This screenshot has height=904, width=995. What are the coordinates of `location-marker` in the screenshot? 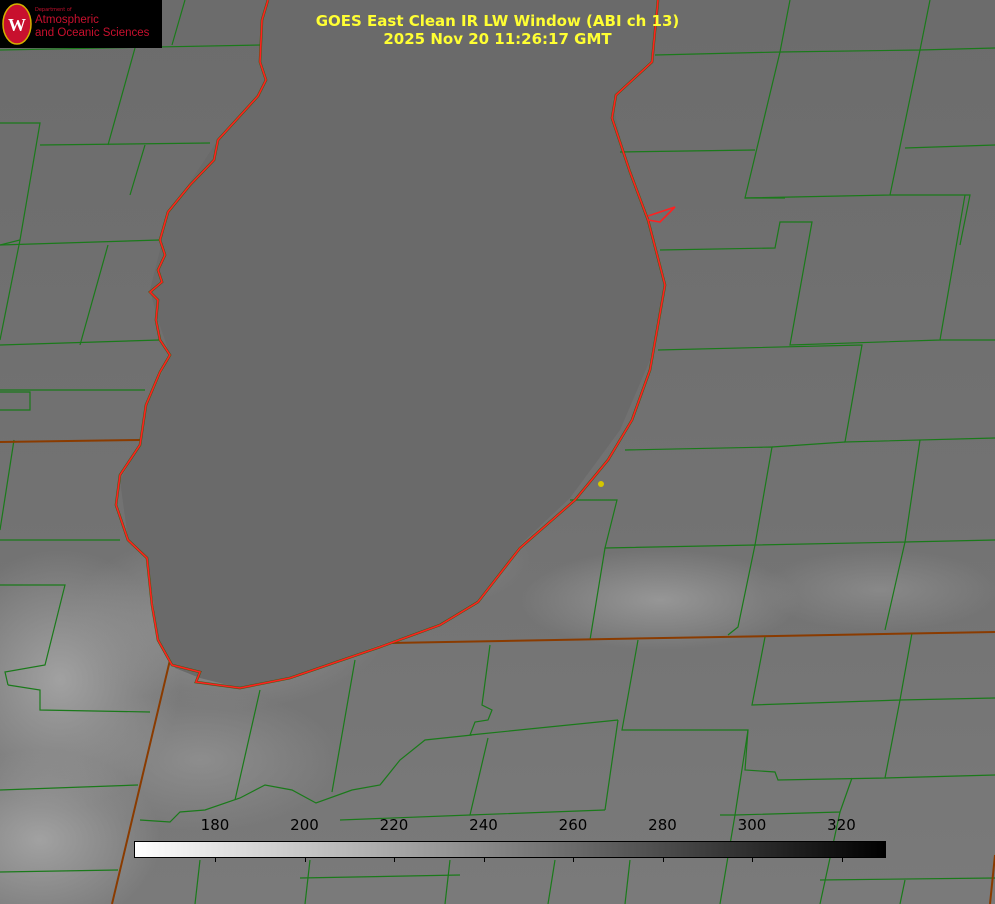 It's located at (601, 484).